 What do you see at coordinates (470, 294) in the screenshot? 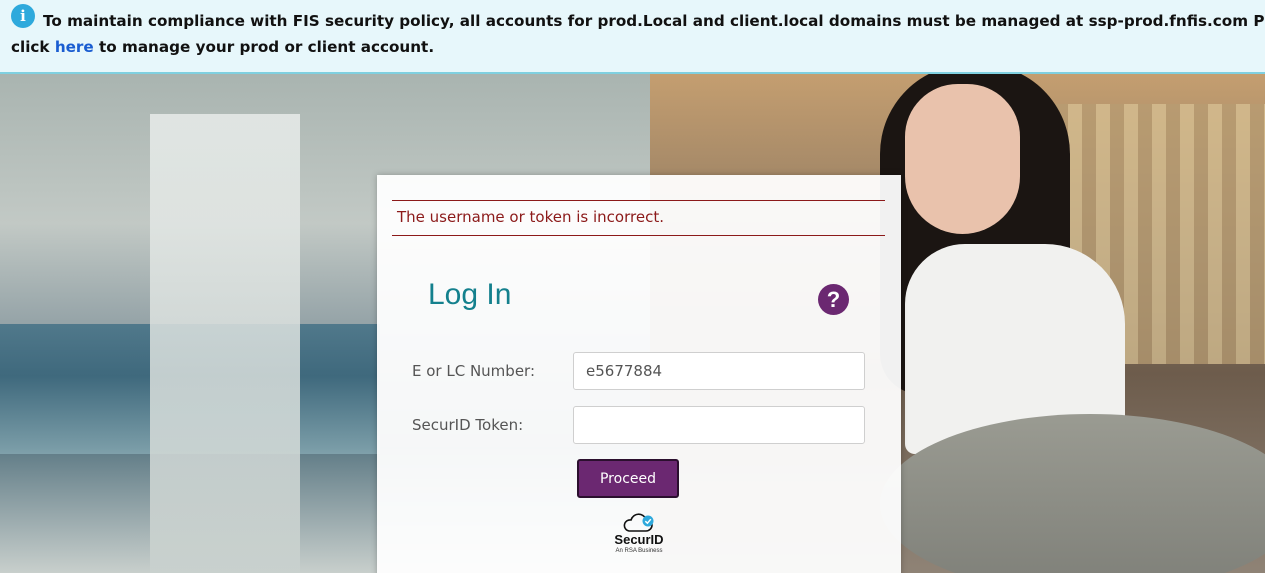
I see `page-title: Log In` at bounding box center [470, 294].